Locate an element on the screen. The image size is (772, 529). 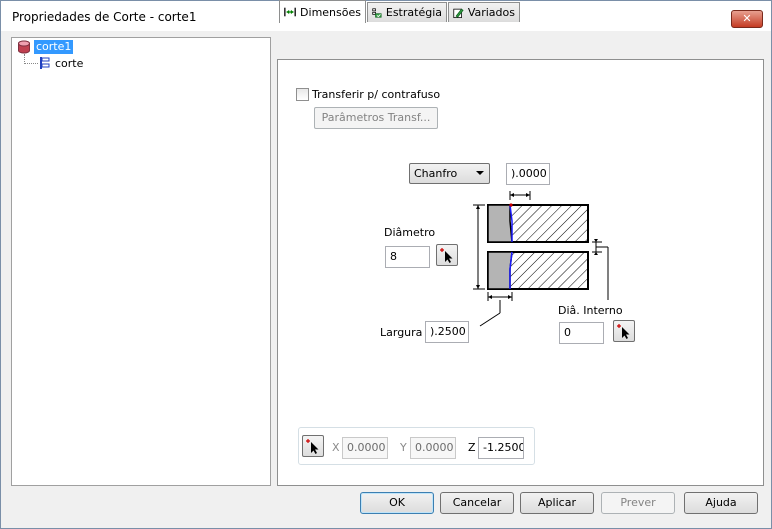
z-field: -1.2500 is located at coordinates (501, 448).